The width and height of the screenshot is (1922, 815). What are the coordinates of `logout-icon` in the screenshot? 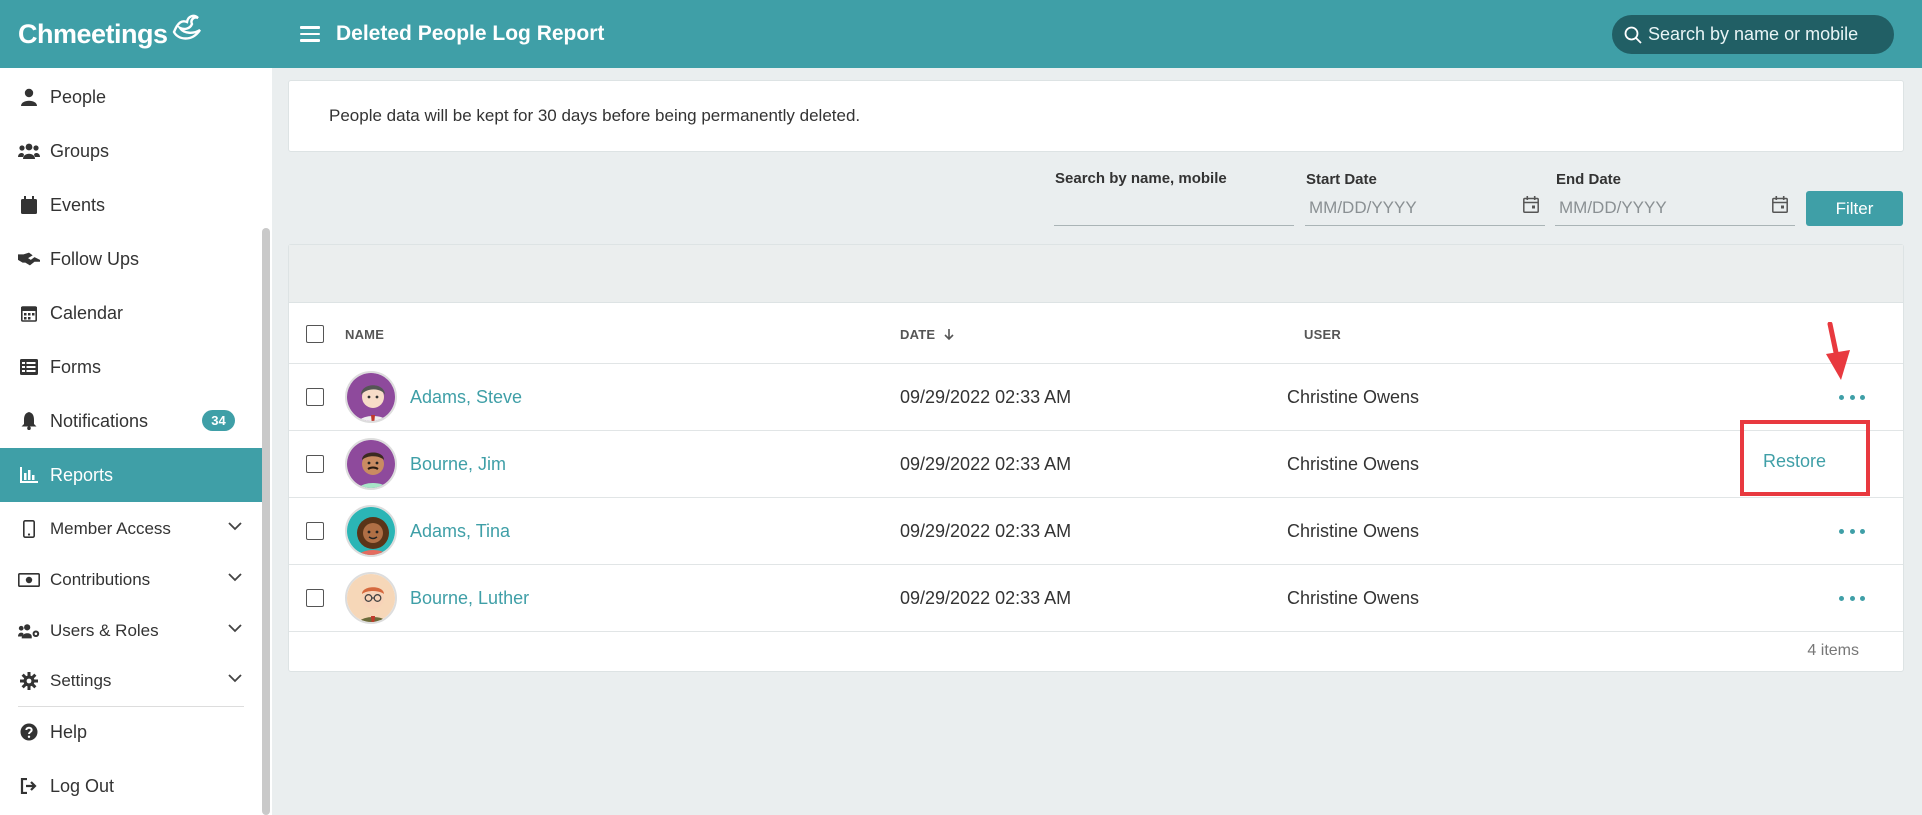 It's located at (29, 786).